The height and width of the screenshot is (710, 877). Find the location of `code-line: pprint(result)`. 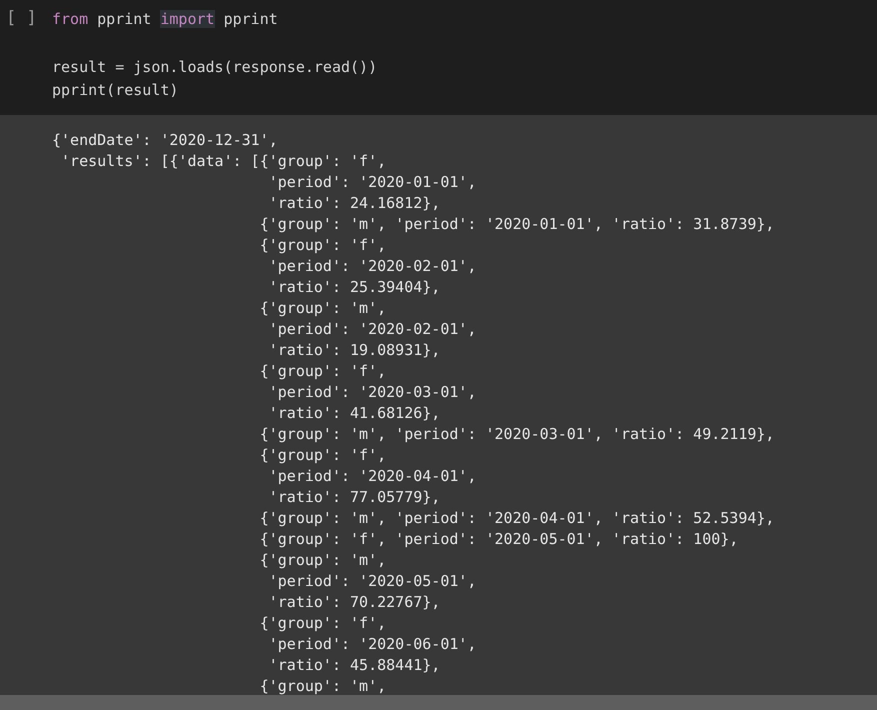

code-line: pprint(result) is located at coordinates (115, 90).